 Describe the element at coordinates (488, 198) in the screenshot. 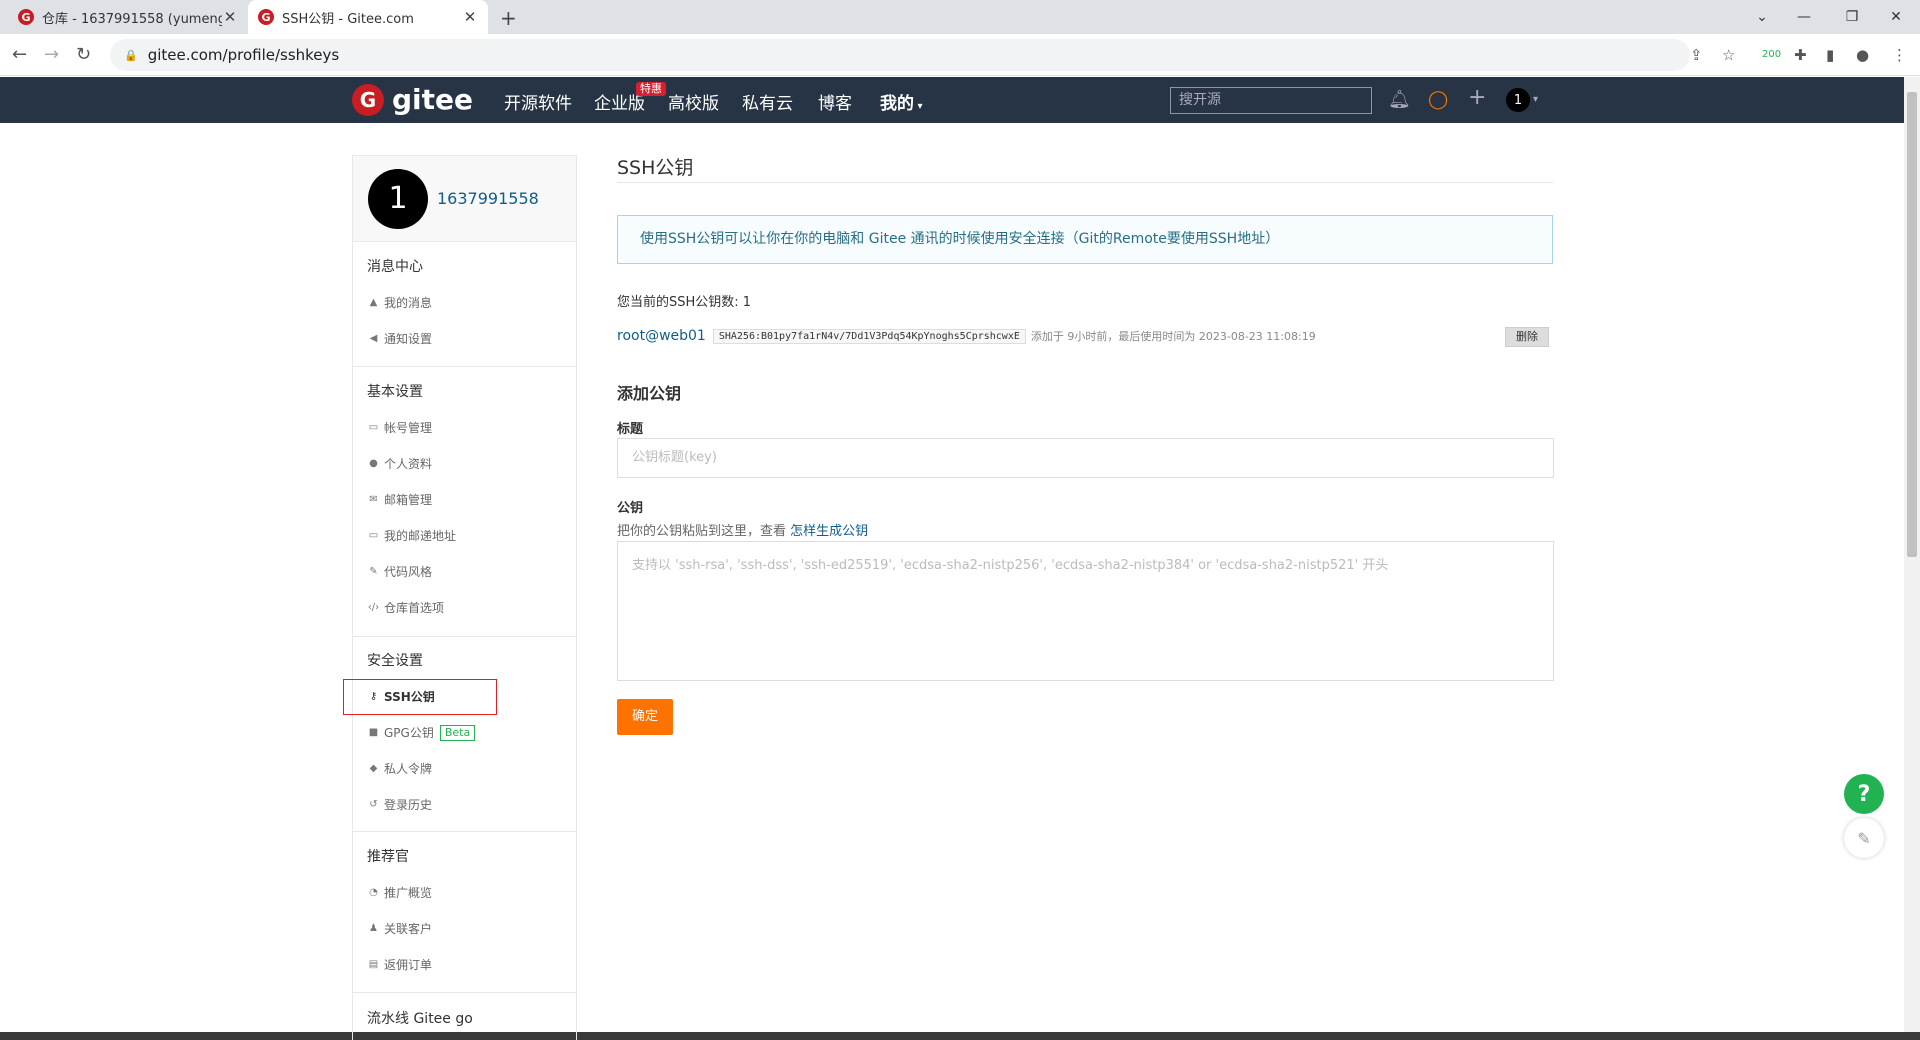

I see `username-link: 1637991558` at that location.